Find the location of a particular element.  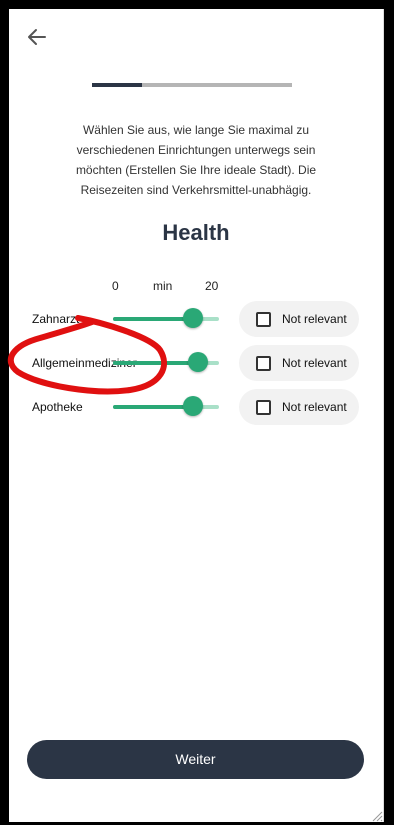

progress-fill is located at coordinates (117, 85).